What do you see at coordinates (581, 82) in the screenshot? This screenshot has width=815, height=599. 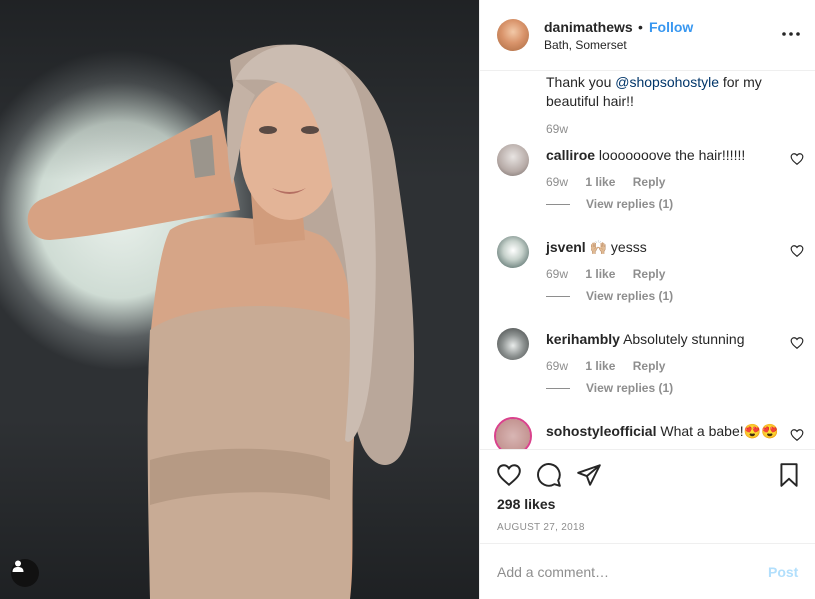 I see `caption-text-start: Thank you` at bounding box center [581, 82].